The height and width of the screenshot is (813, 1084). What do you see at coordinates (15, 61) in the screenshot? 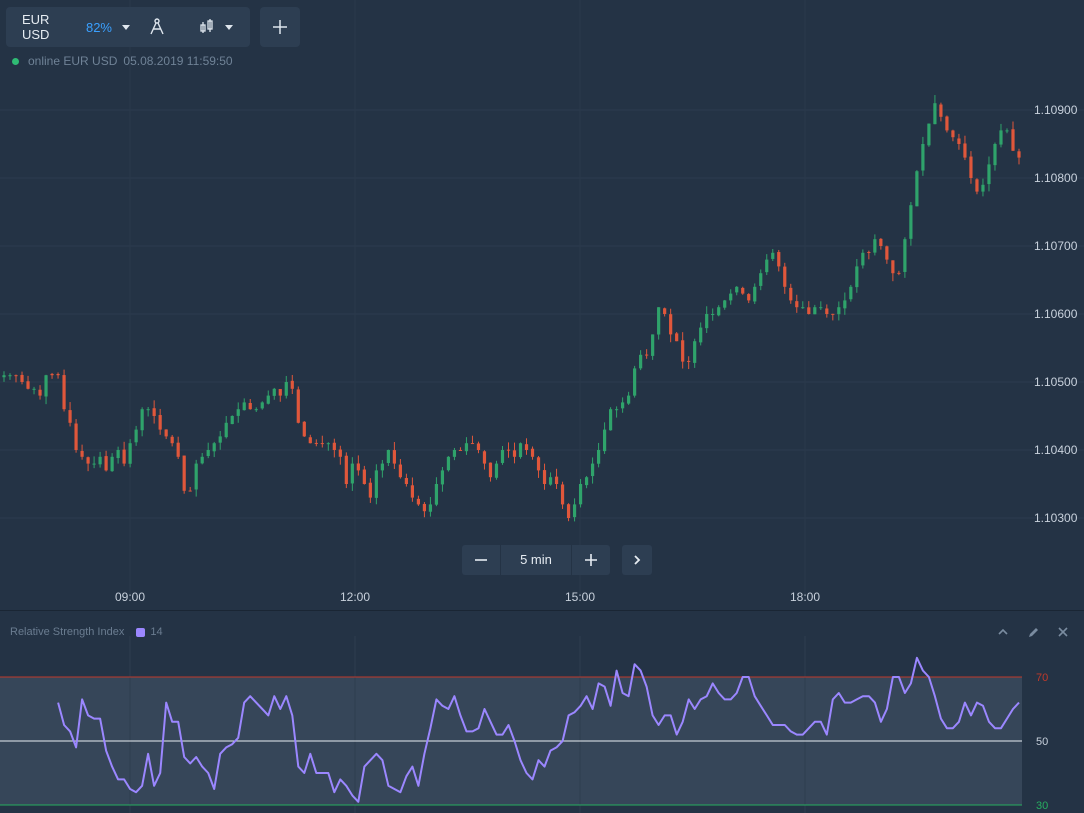
I see `online-indicator` at bounding box center [15, 61].